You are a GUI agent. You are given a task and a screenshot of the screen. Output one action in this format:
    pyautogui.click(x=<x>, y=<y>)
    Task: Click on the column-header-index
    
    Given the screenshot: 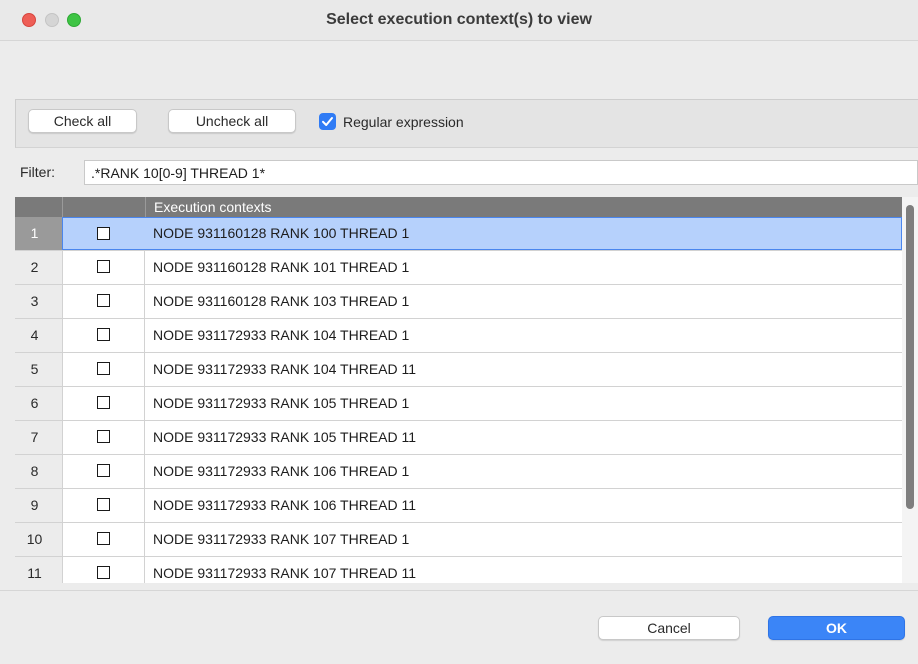 What is the action you would take?
    pyautogui.click(x=38, y=207)
    